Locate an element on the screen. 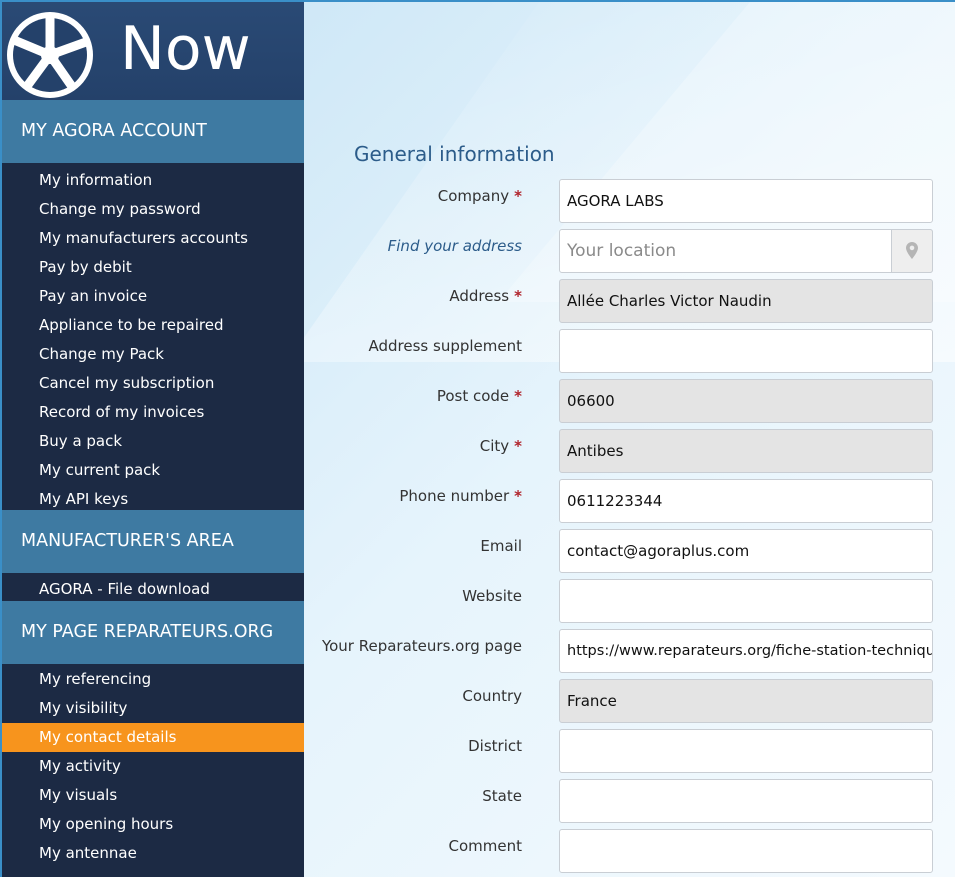 This screenshot has height=877, width=955. section-header-reparateurs: MY PAGE REPARATEURS.ORG is located at coordinates (153, 632).